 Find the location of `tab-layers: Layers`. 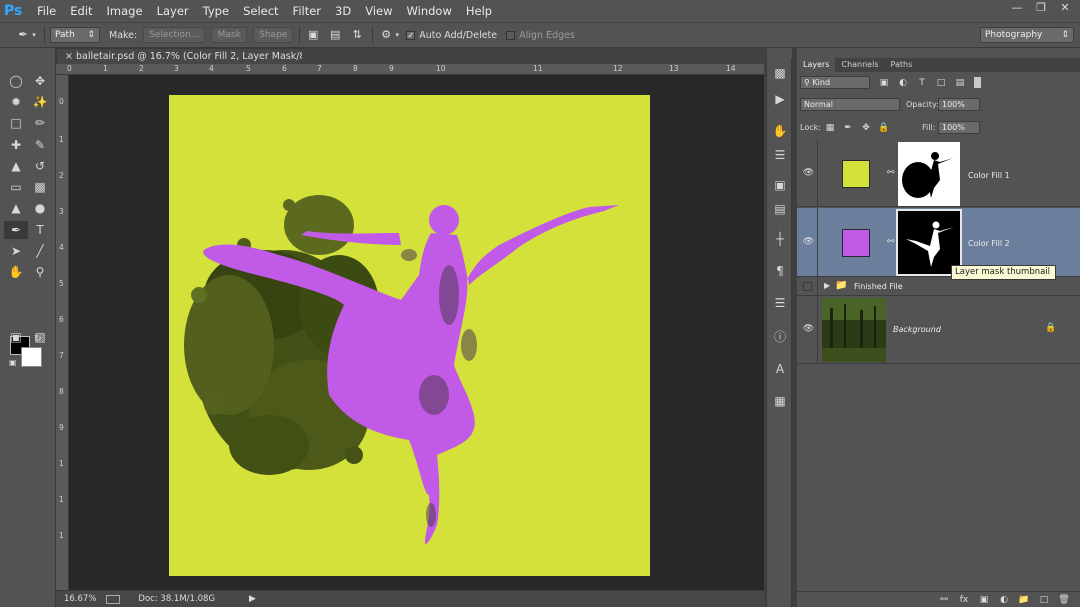

tab-layers: Layers is located at coordinates (816, 65).